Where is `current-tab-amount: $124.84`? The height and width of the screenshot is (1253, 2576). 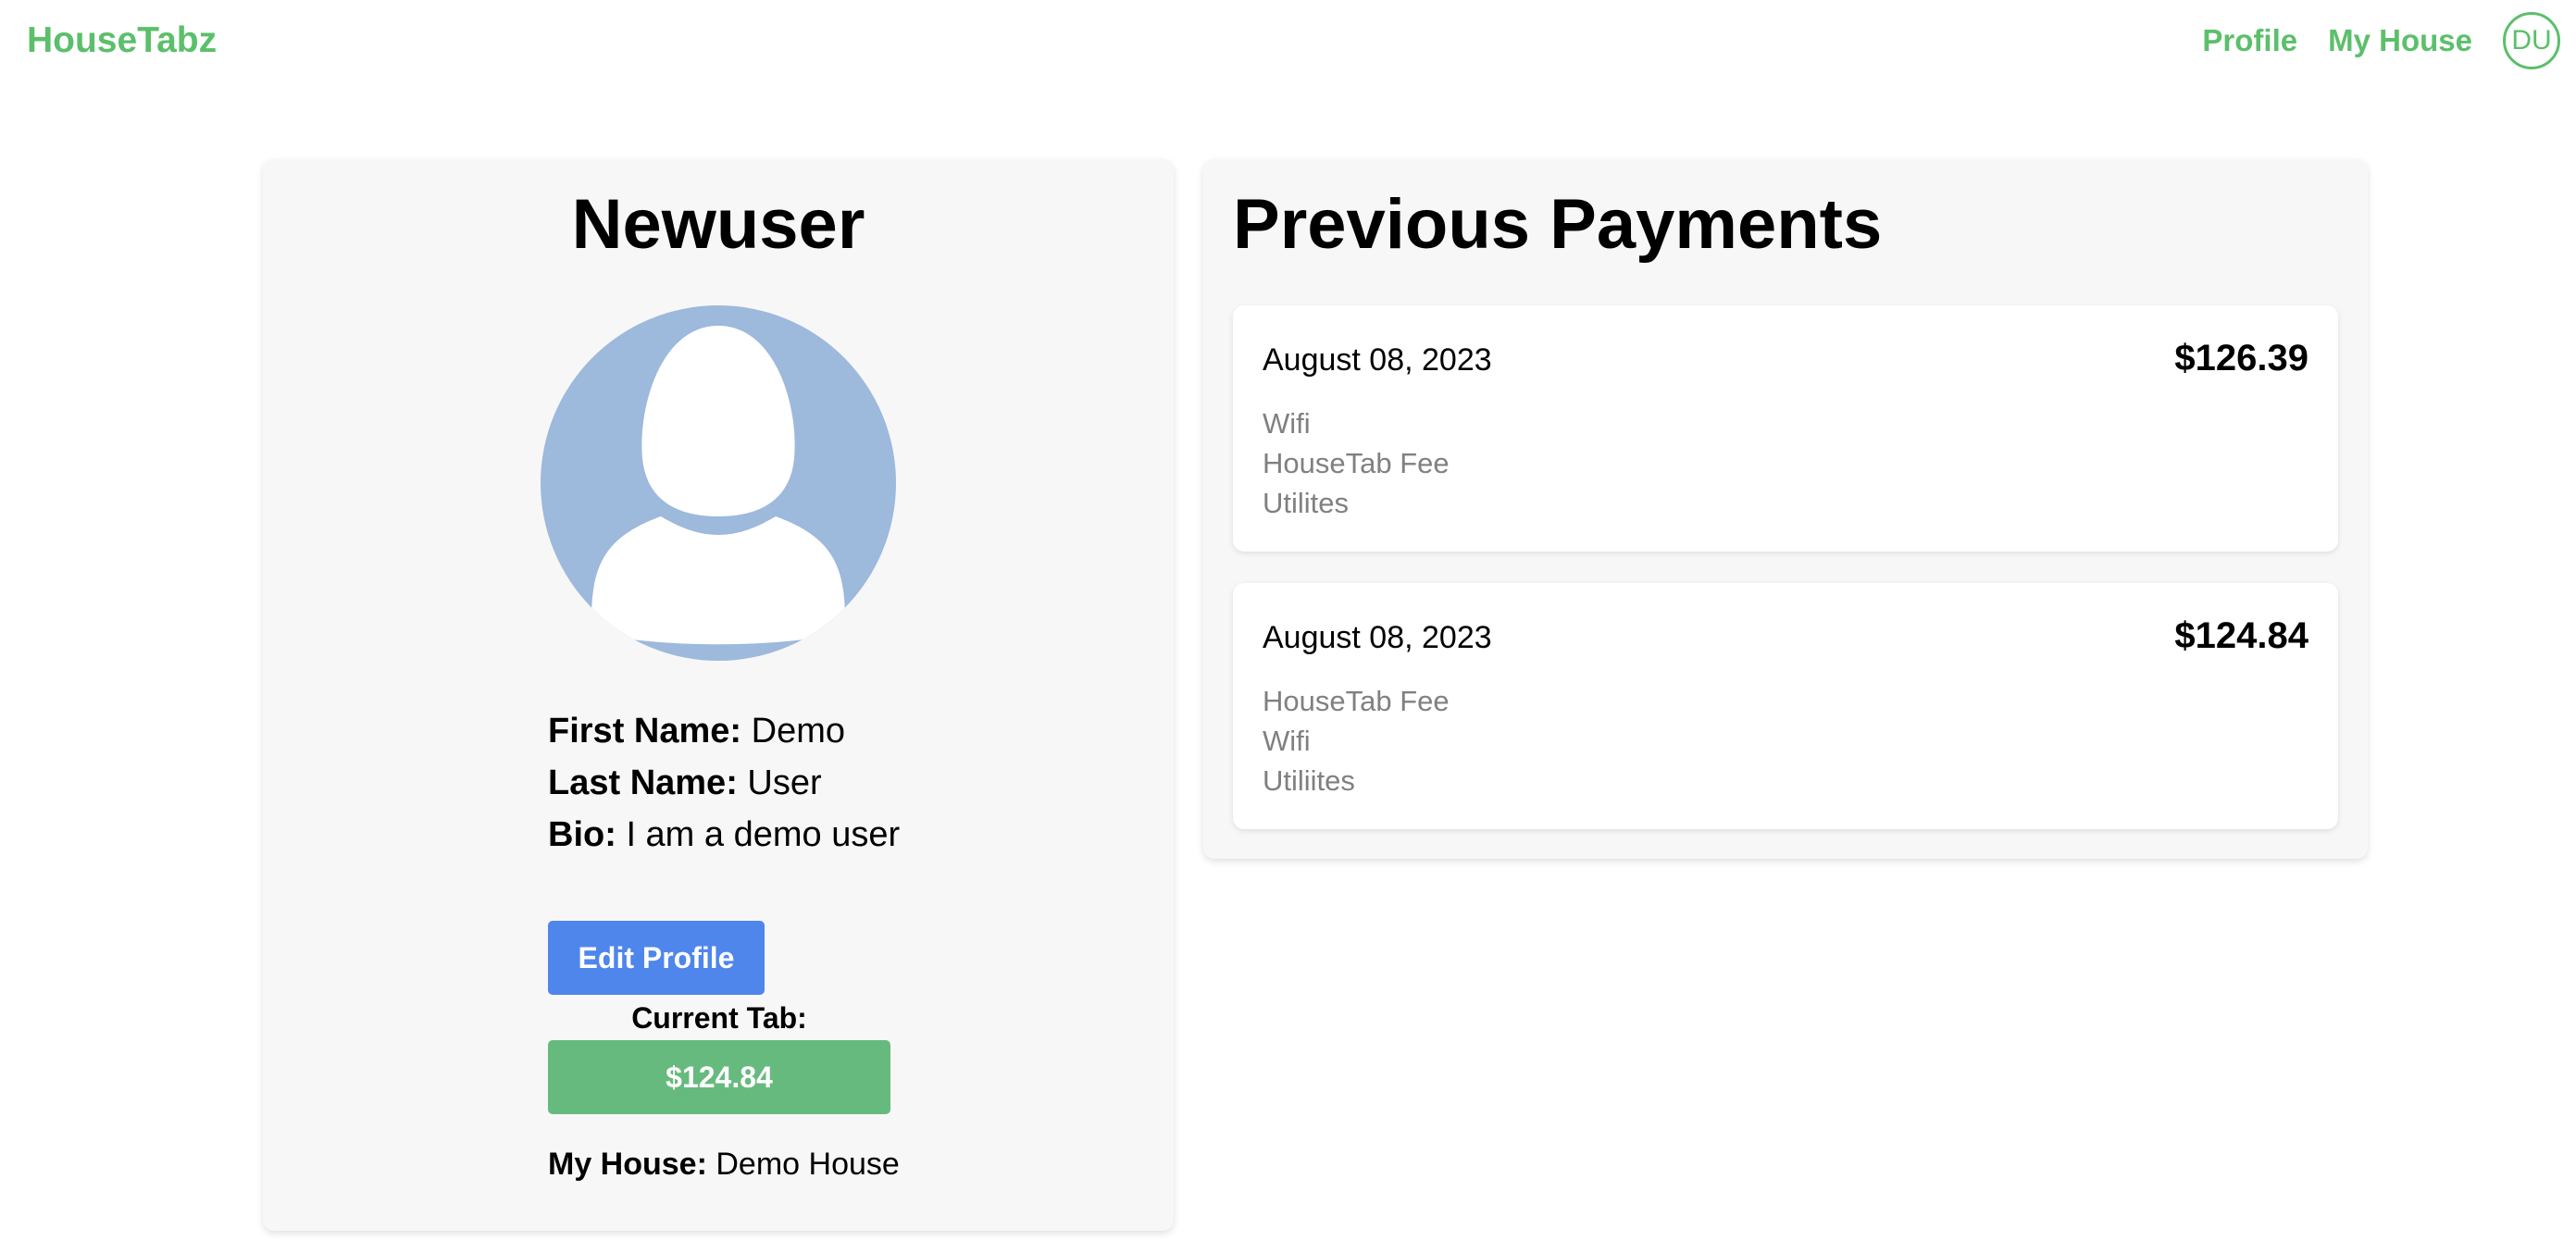
current-tab-amount: $124.84 is located at coordinates (719, 1077).